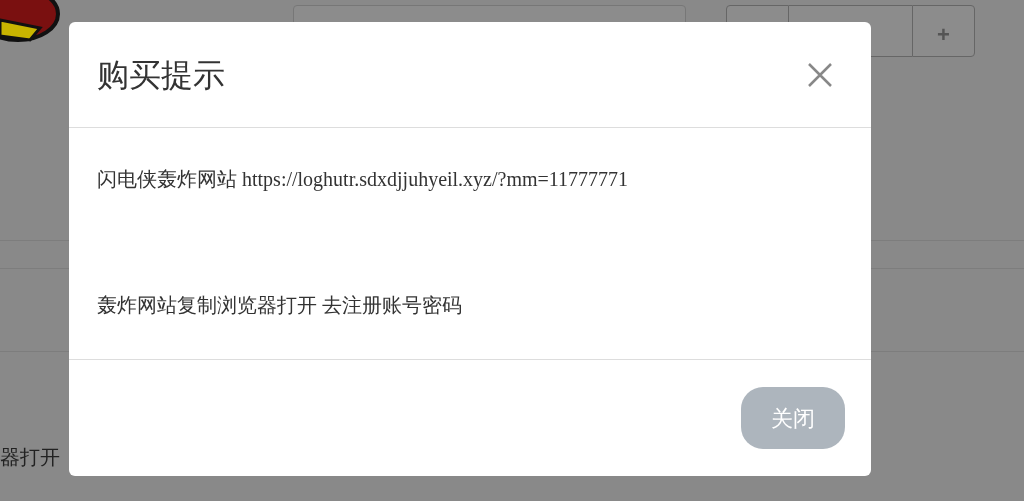 This screenshot has width=1024, height=501. I want to click on dialog-title: 购买提示, so click(161, 75).